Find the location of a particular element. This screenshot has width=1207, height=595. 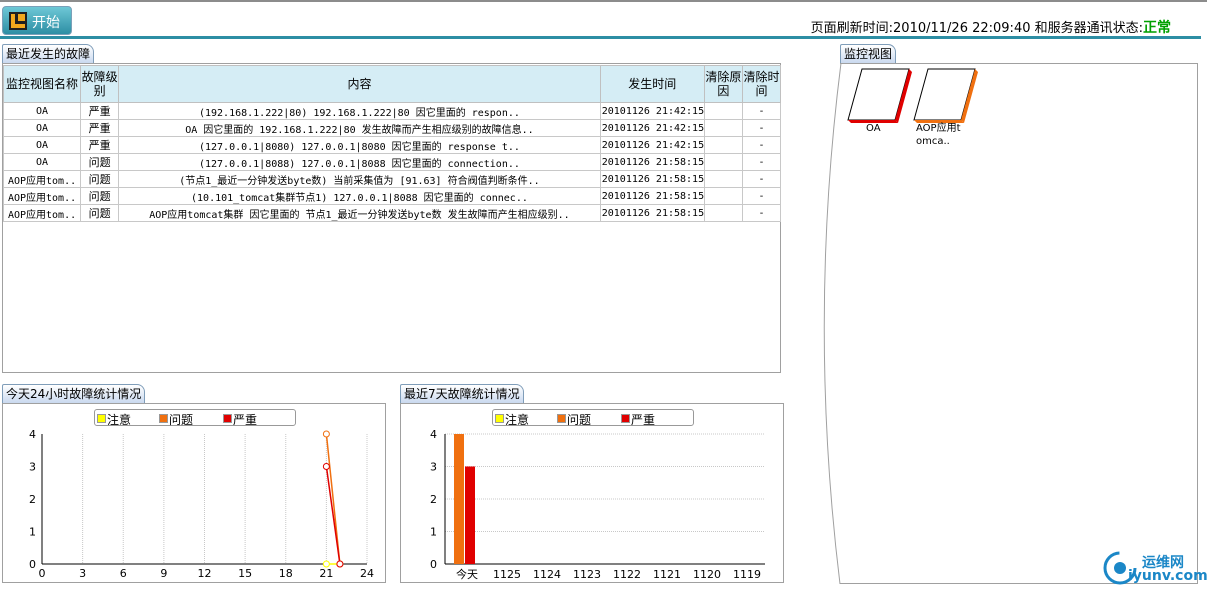

x-tick-label: 12 is located at coordinates (205, 573).